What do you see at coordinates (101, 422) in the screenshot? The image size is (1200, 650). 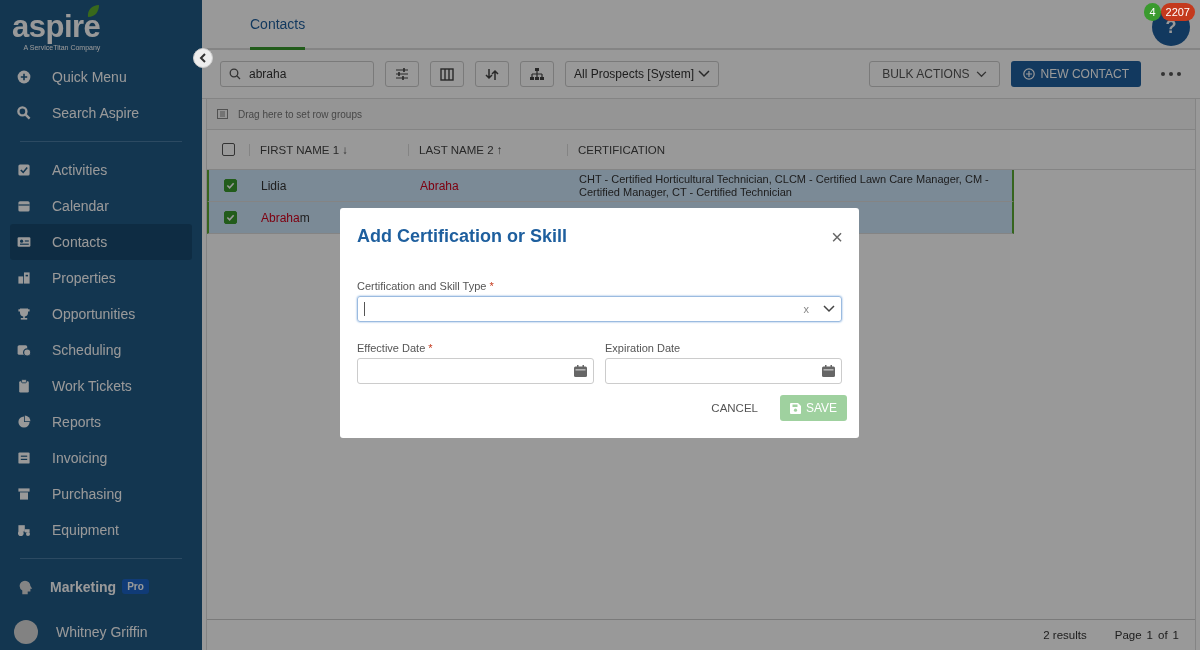 I see `sidebar-item: Reports` at bounding box center [101, 422].